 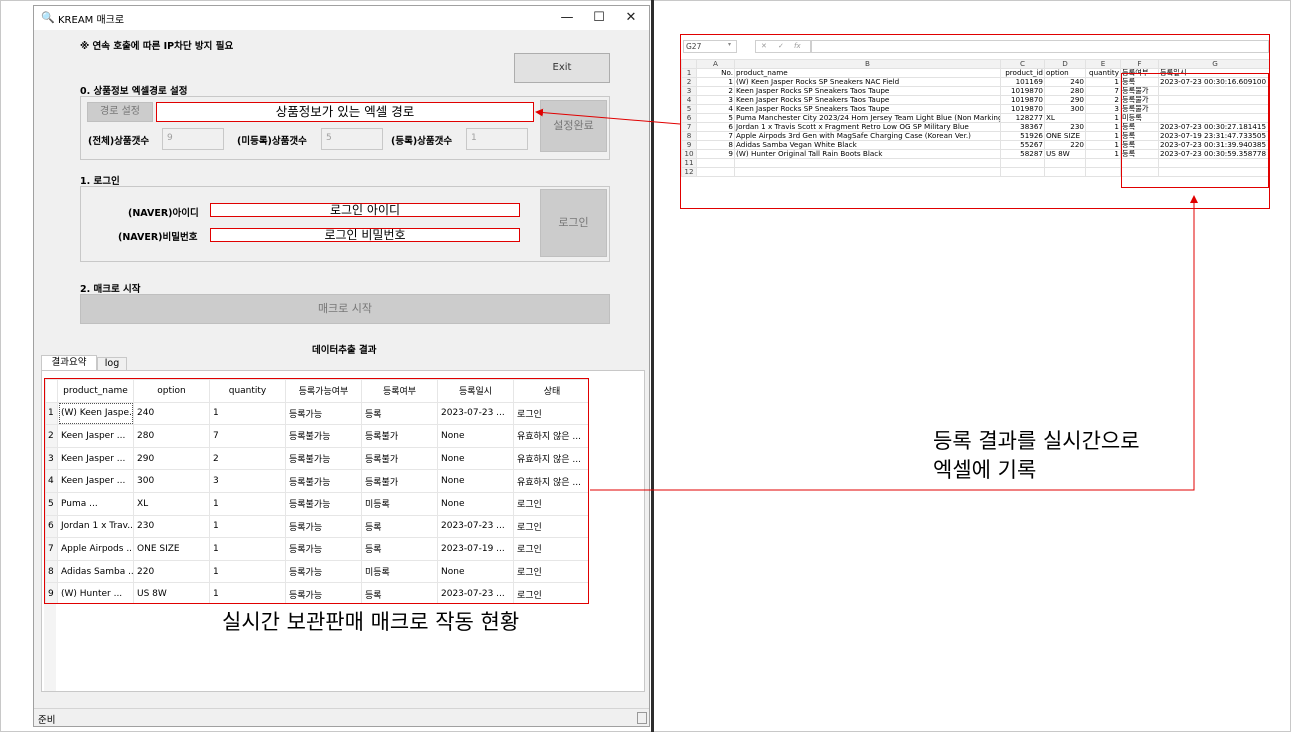 I want to click on path-arrow, so click(x=608, y=116).